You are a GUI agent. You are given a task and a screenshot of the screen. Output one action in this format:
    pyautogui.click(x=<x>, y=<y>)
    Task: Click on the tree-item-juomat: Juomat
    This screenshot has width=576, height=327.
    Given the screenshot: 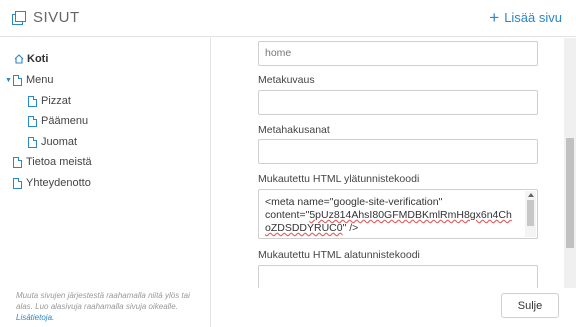 What is the action you would take?
    pyautogui.click(x=52, y=142)
    